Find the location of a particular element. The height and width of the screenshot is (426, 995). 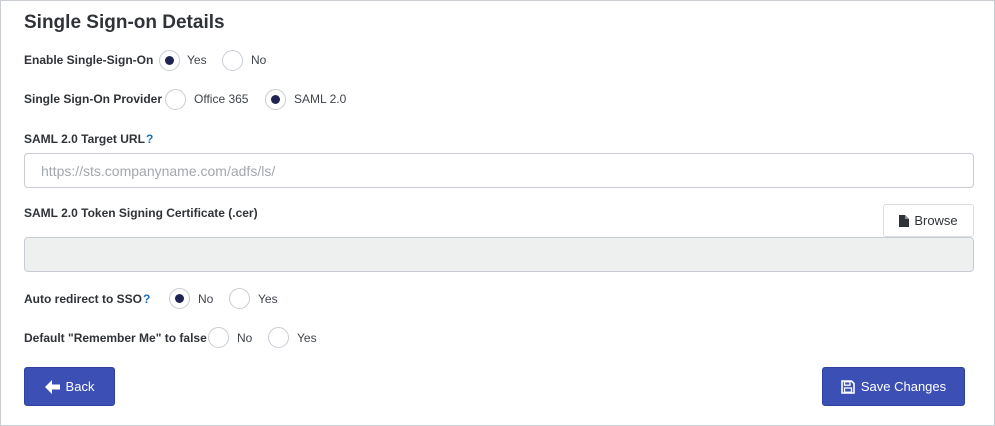

browse-button: Browse is located at coordinates (928, 220).